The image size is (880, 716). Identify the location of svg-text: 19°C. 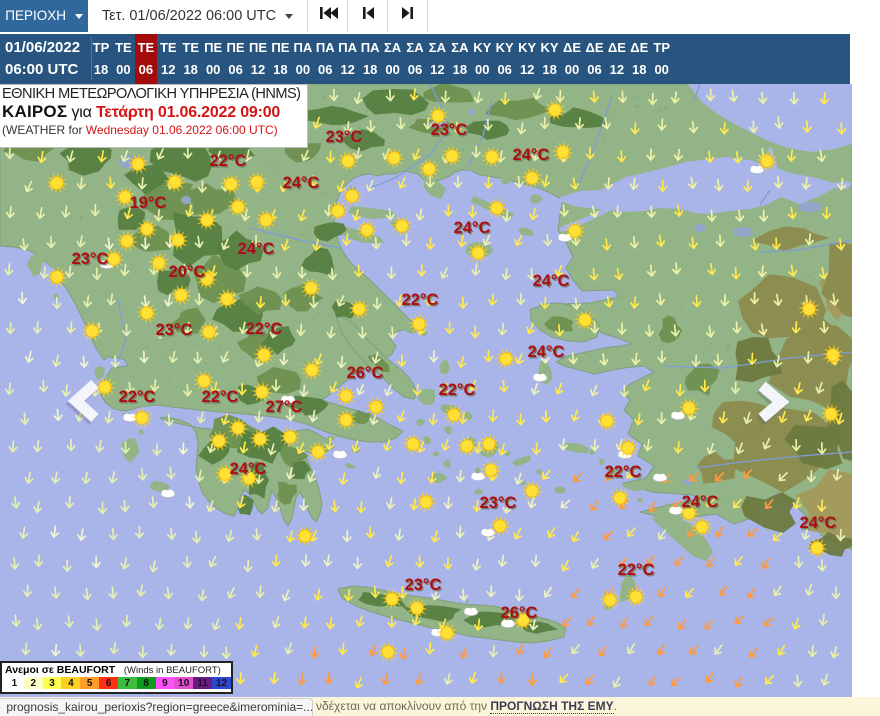
(148, 203).